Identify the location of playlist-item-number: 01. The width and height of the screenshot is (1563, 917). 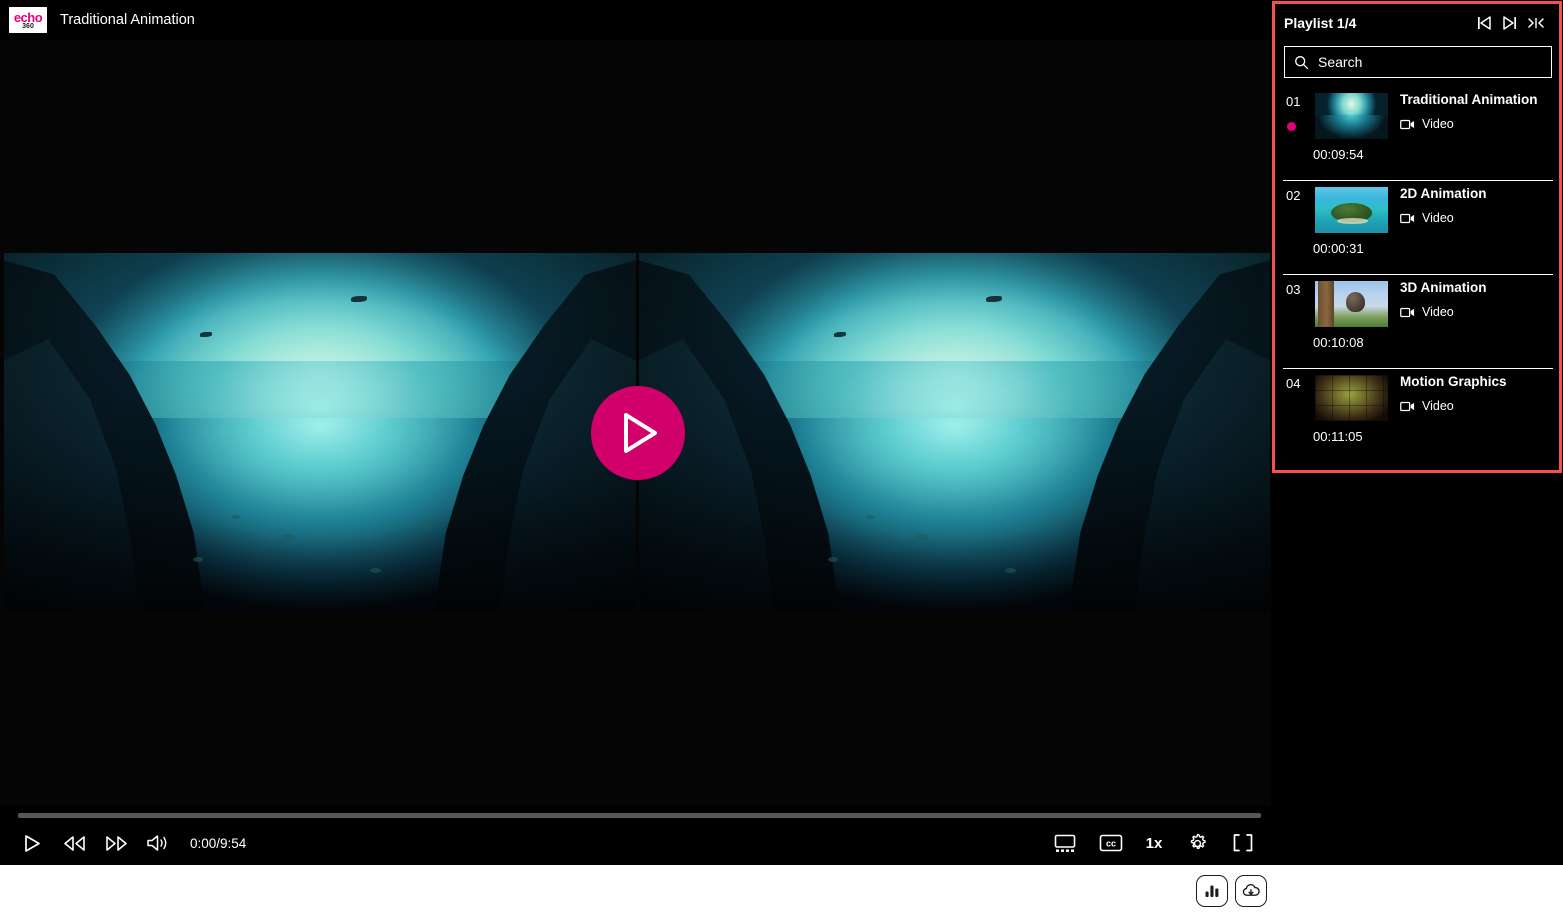
(1293, 101).